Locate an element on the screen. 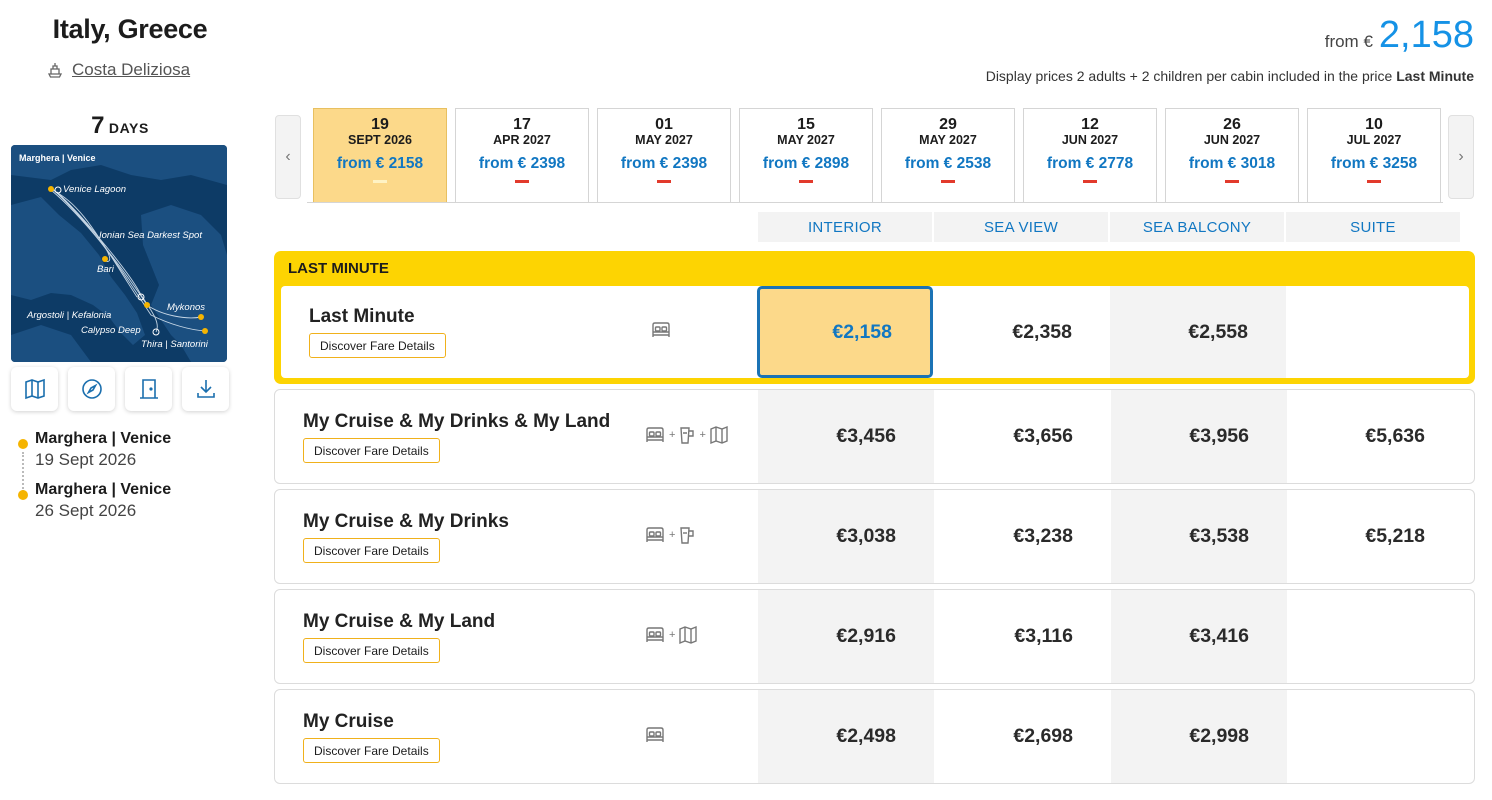 This screenshot has width=1492, height=800. destination-title: Italy, Greece is located at coordinates (130, 29).